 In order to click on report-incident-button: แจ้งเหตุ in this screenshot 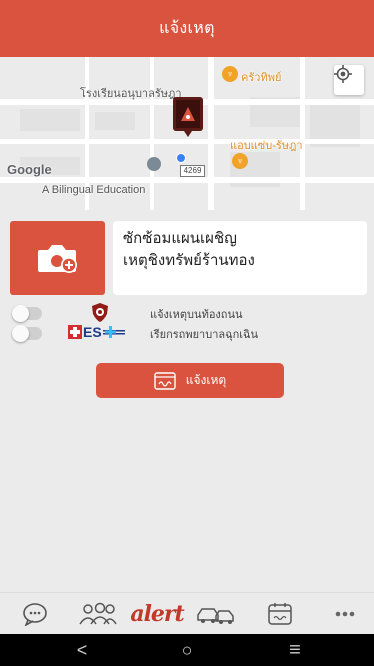, I will do `click(190, 380)`.